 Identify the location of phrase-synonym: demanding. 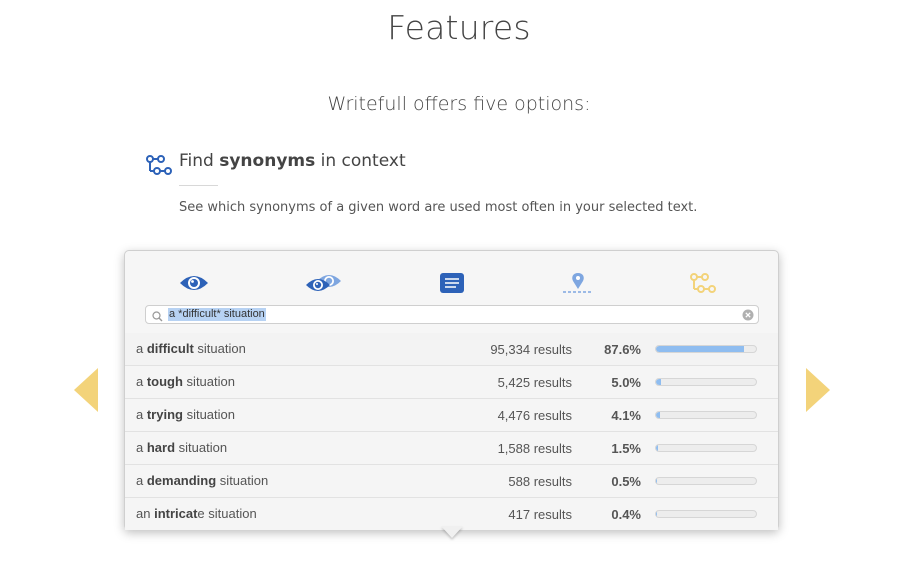
(181, 480).